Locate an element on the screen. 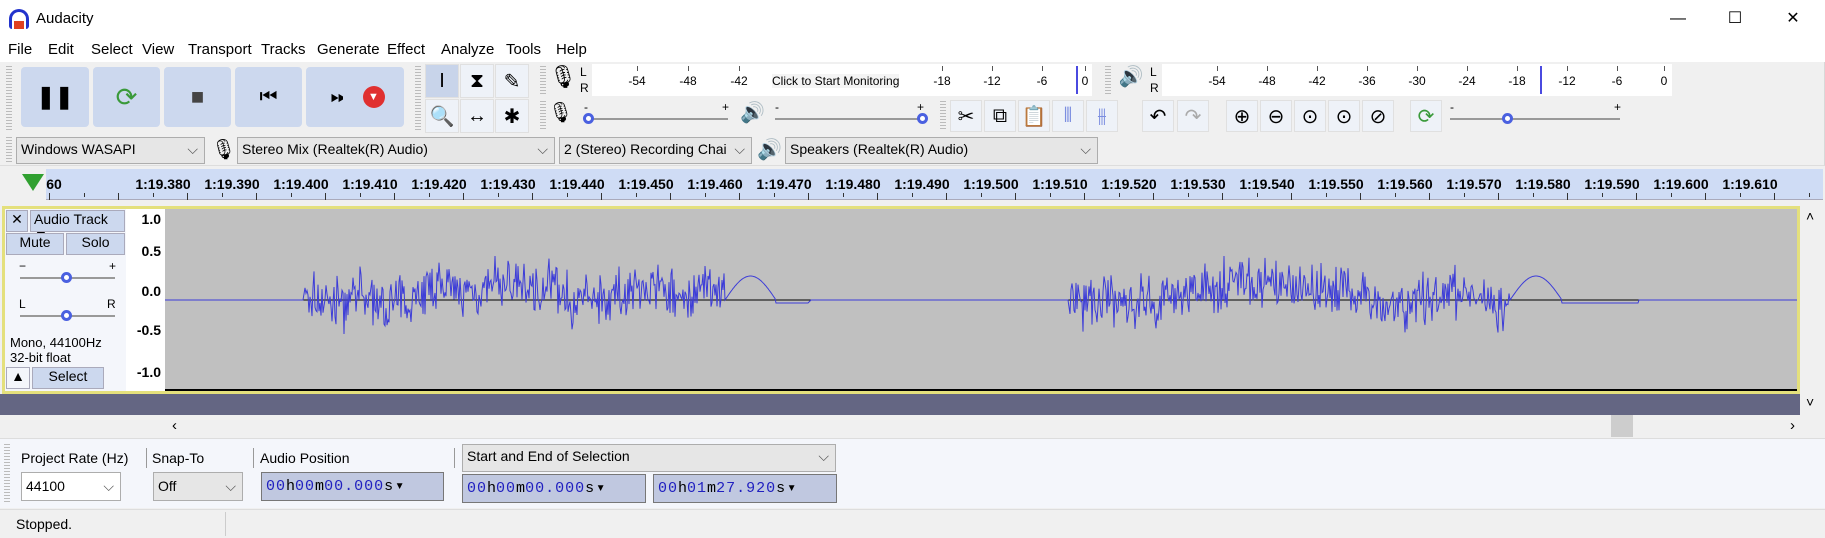 This screenshot has width=1825, height=538. play-at-speed-button: ⟳ is located at coordinates (1426, 116).